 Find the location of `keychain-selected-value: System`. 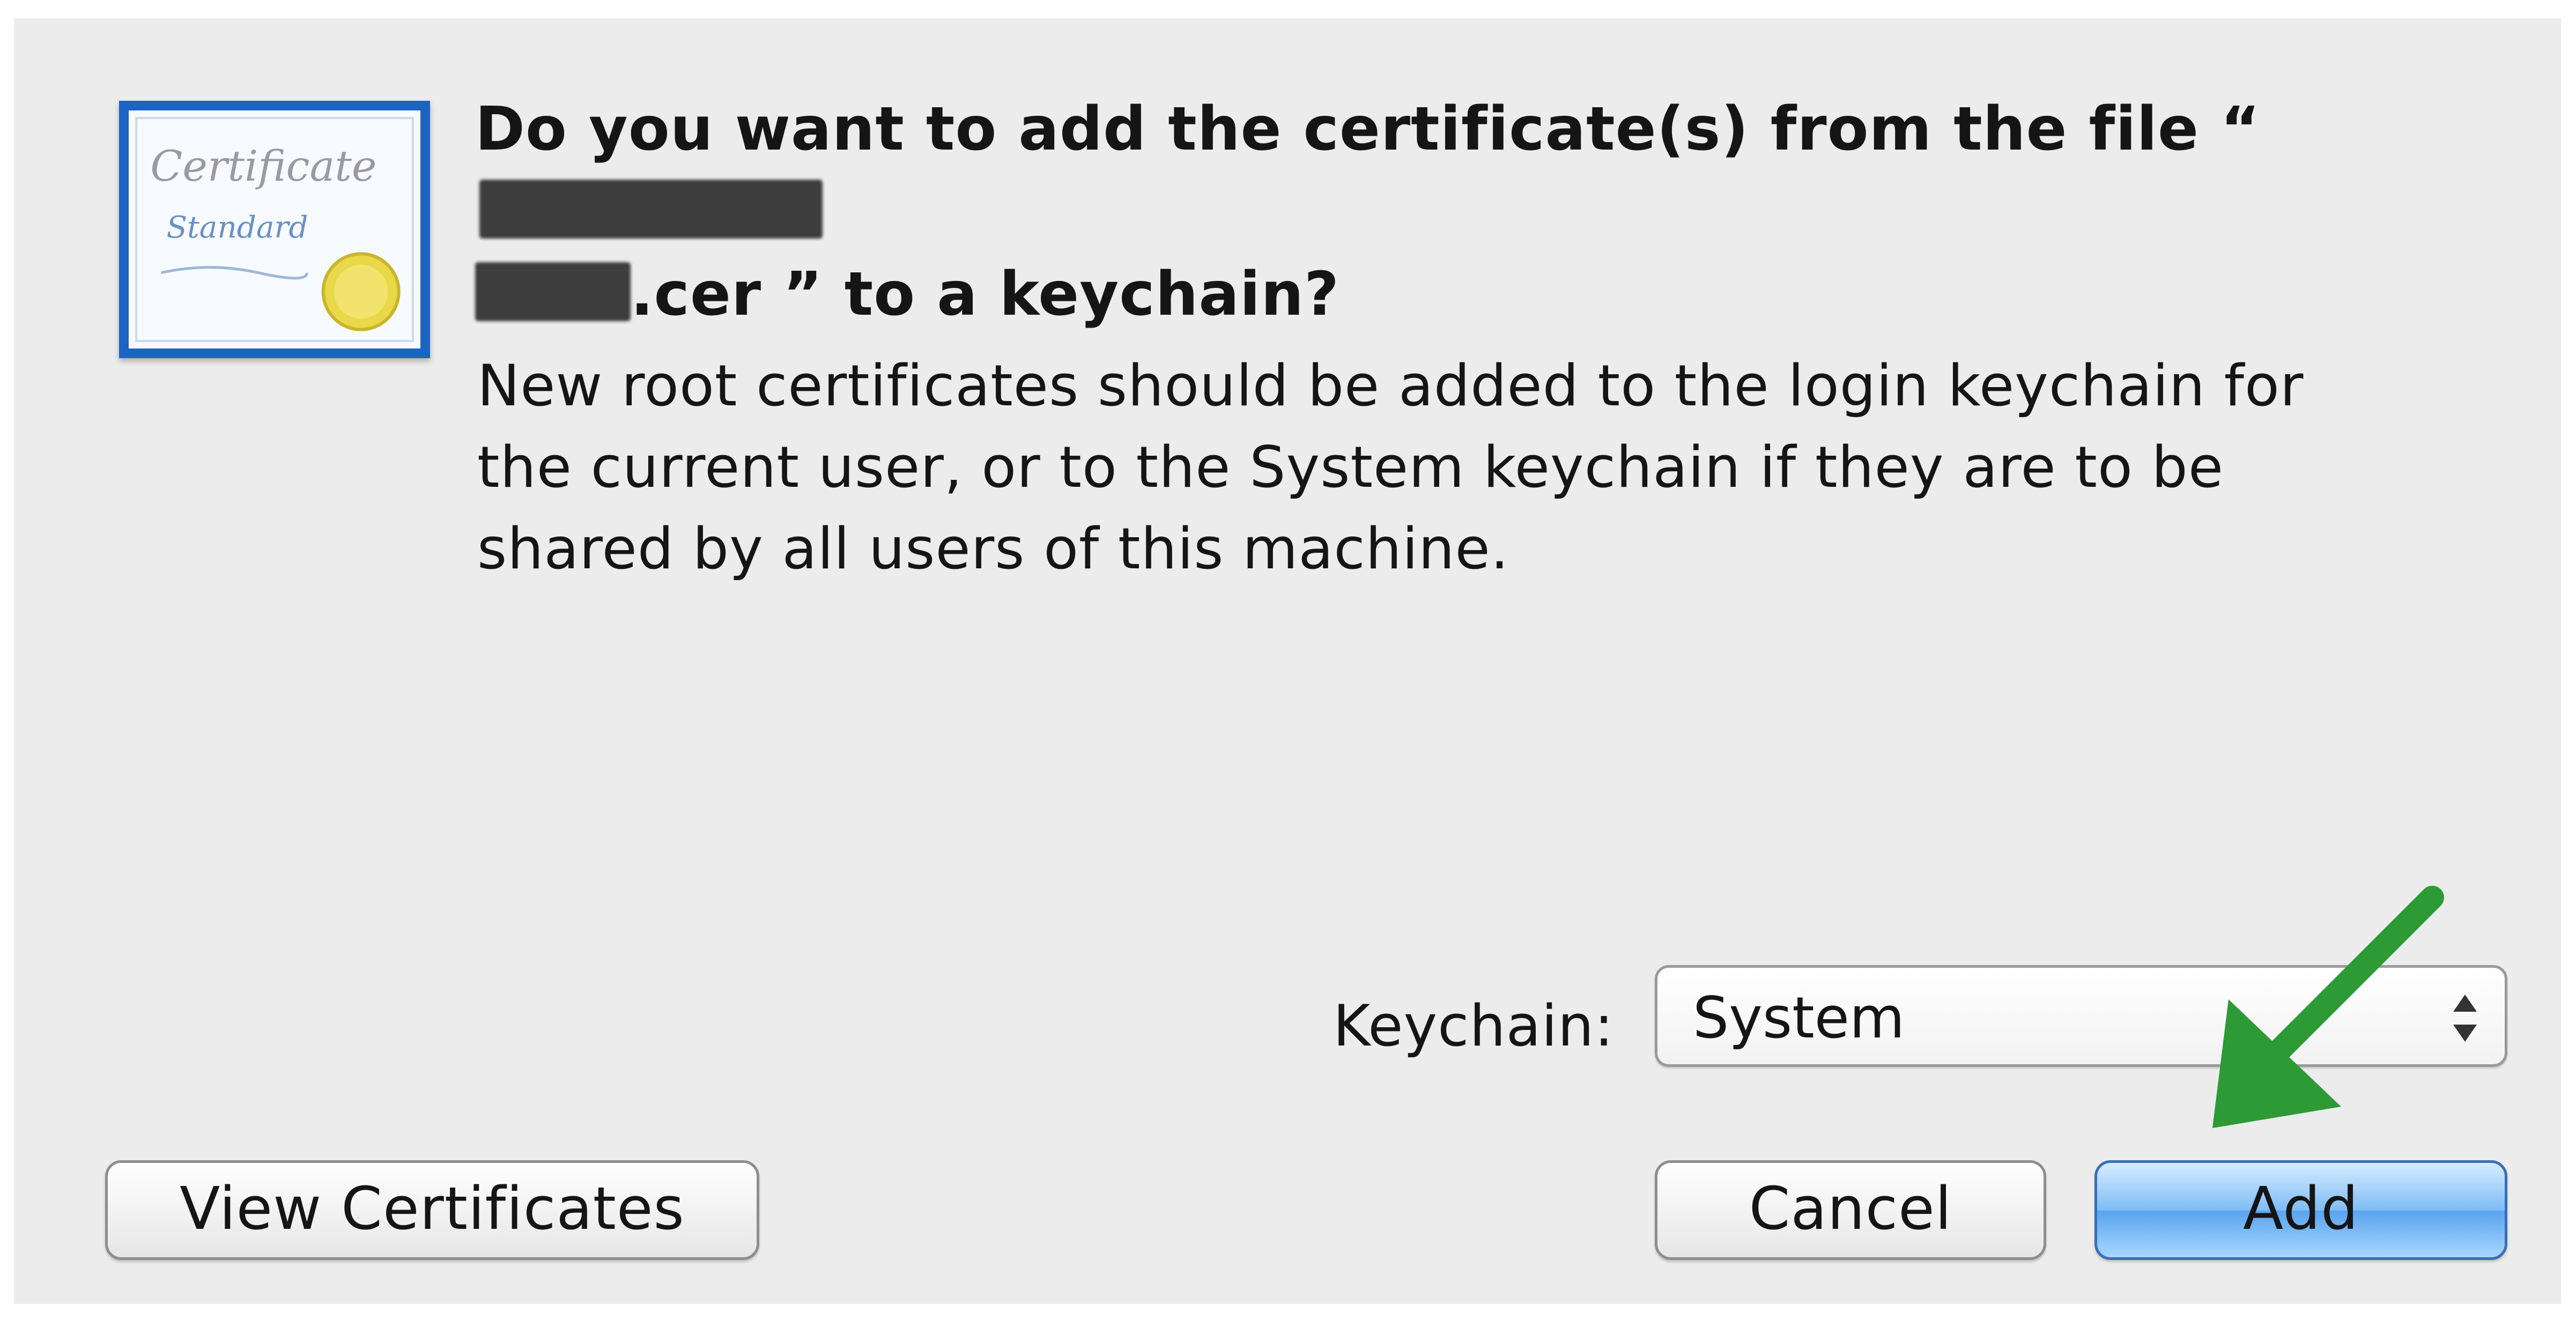

keychain-selected-value: System is located at coordinates (1799, 1018).